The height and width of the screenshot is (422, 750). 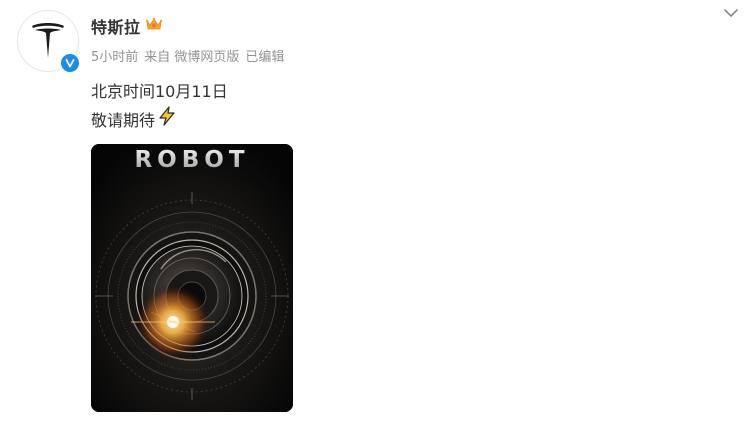 What do you see at coordinates (70, 63) in the screenshot?
I see `verified-badge-icon` at bounding box center [70, 63].